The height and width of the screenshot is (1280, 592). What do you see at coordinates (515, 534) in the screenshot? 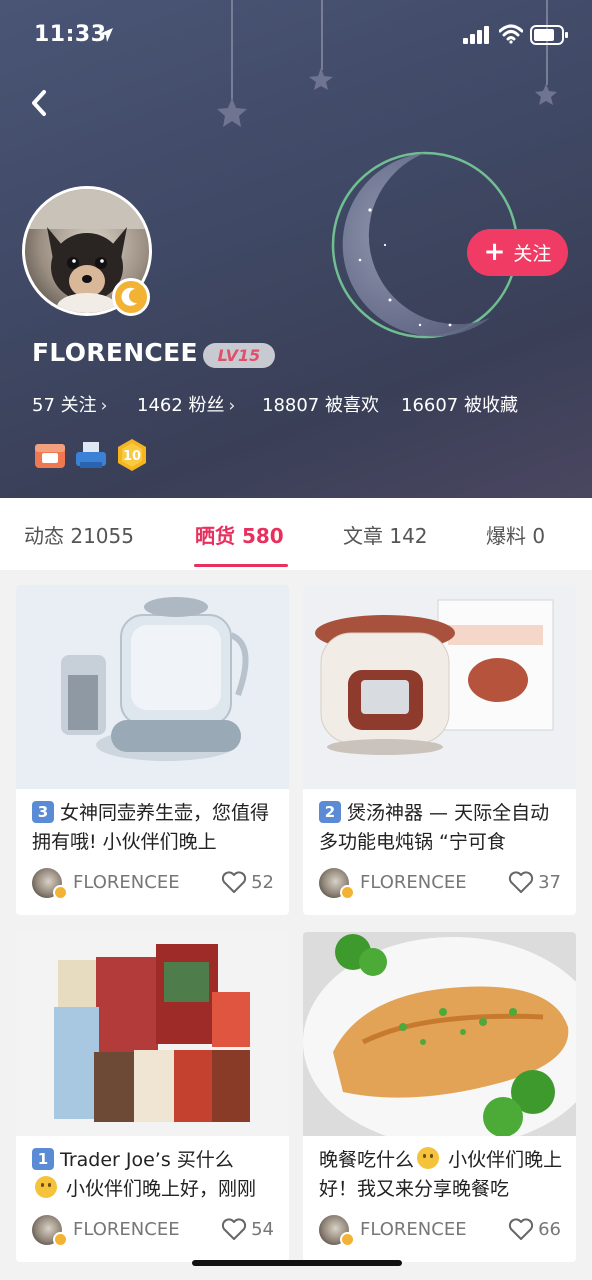
I see `tab-deals: 爆料 0` at bounding box center [515, 534].